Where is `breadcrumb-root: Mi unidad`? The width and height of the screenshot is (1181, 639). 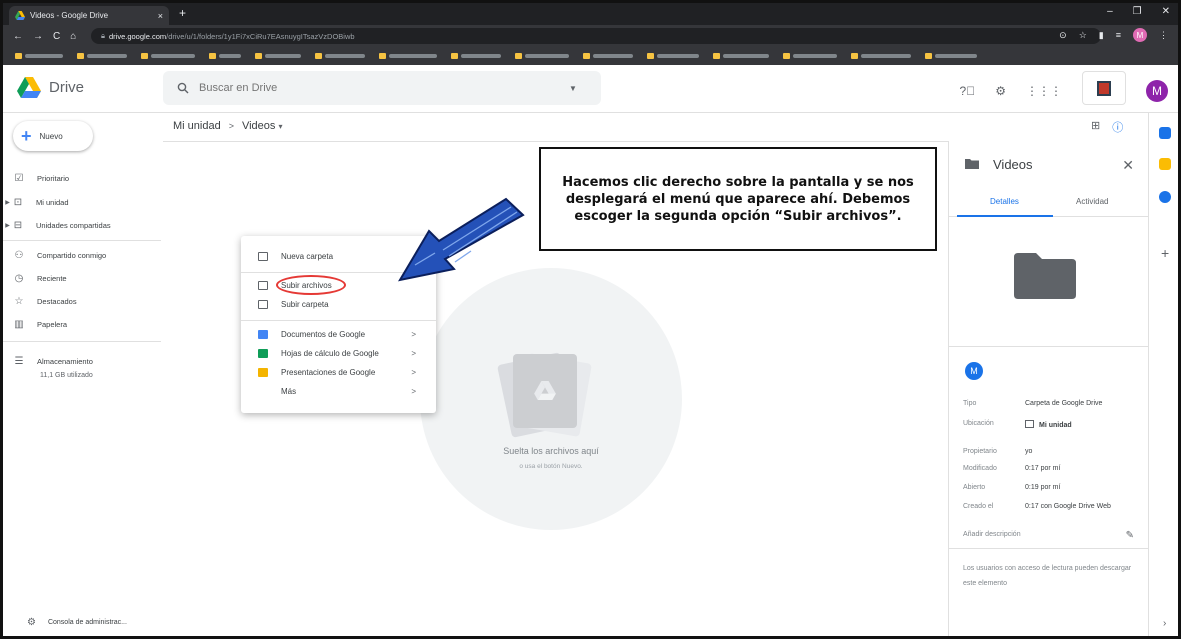 breadcrumb-root: Mi unidad is located at coordinates (197, 126).